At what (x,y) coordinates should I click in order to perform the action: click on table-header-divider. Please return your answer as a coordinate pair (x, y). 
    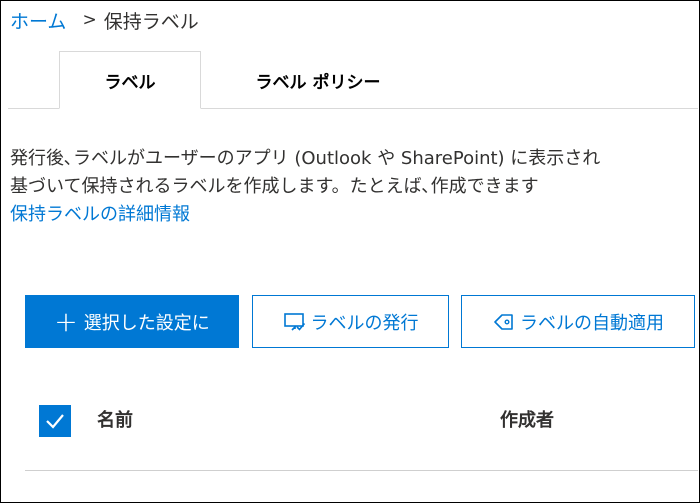
    Looking at the image, I should click on (361, 470).